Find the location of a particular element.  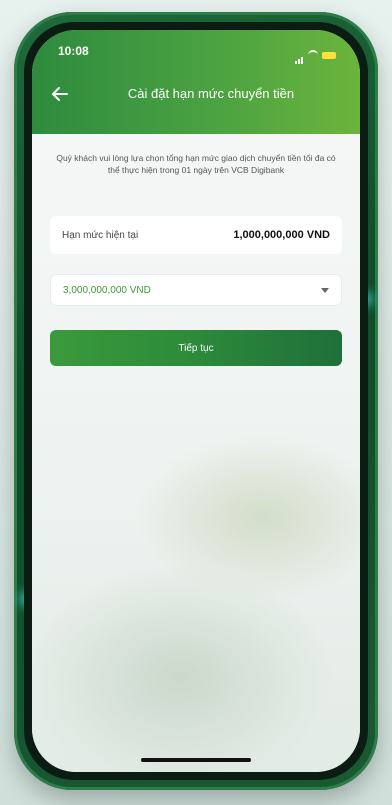

status-icons is located at coordinates (315, 55).